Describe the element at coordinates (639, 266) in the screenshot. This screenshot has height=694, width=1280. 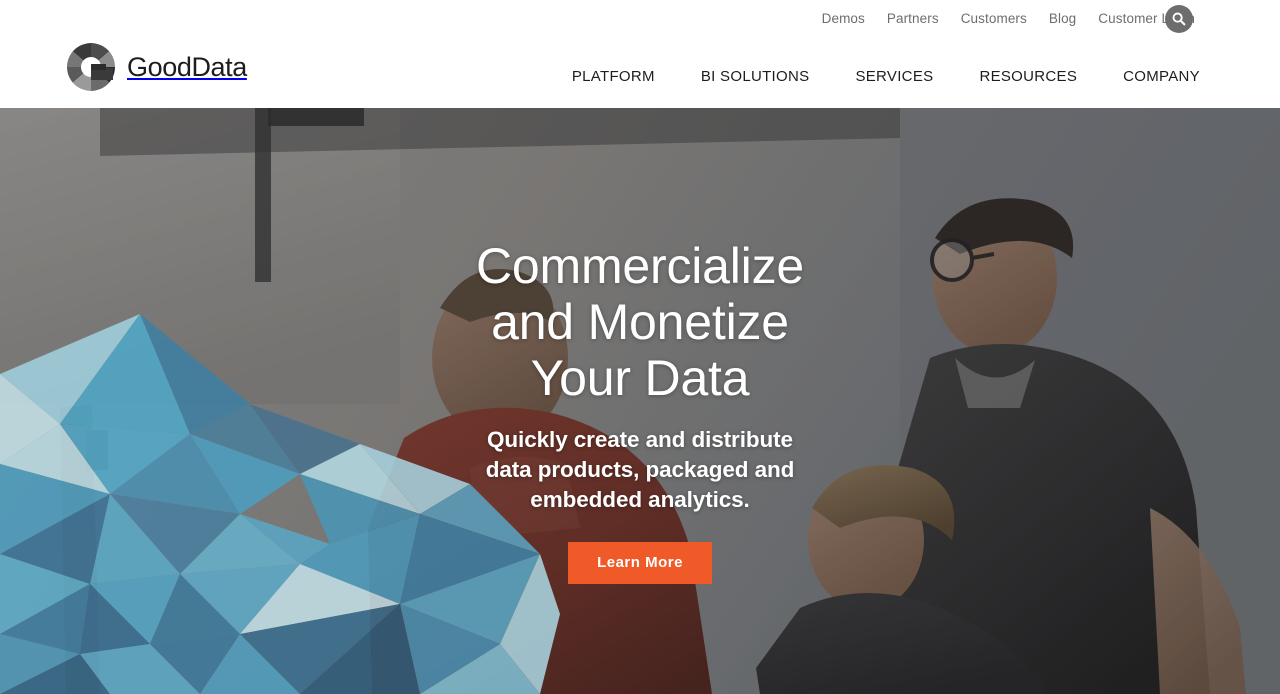
I see `hero-headline-line-1: Commercialize` at that location.